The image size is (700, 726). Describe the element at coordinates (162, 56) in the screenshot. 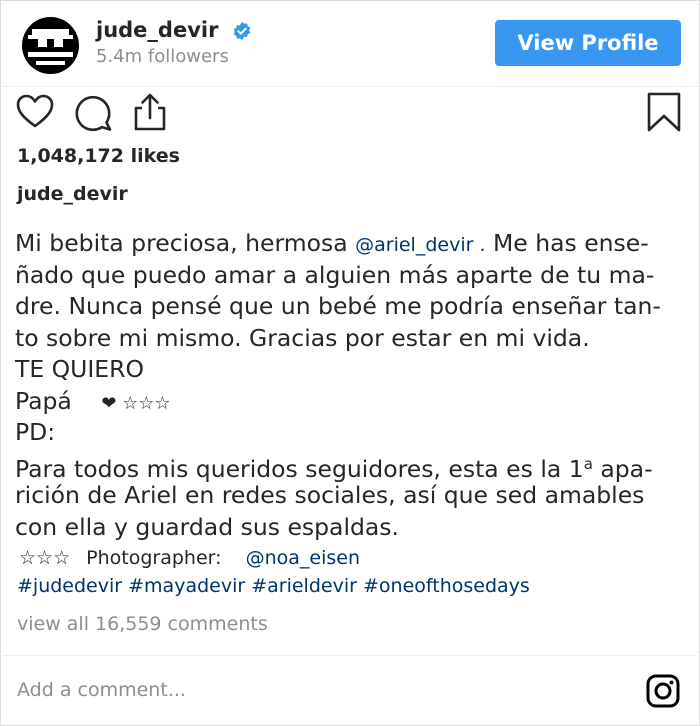

I see `follower-count: 5.4m followers` at that location.